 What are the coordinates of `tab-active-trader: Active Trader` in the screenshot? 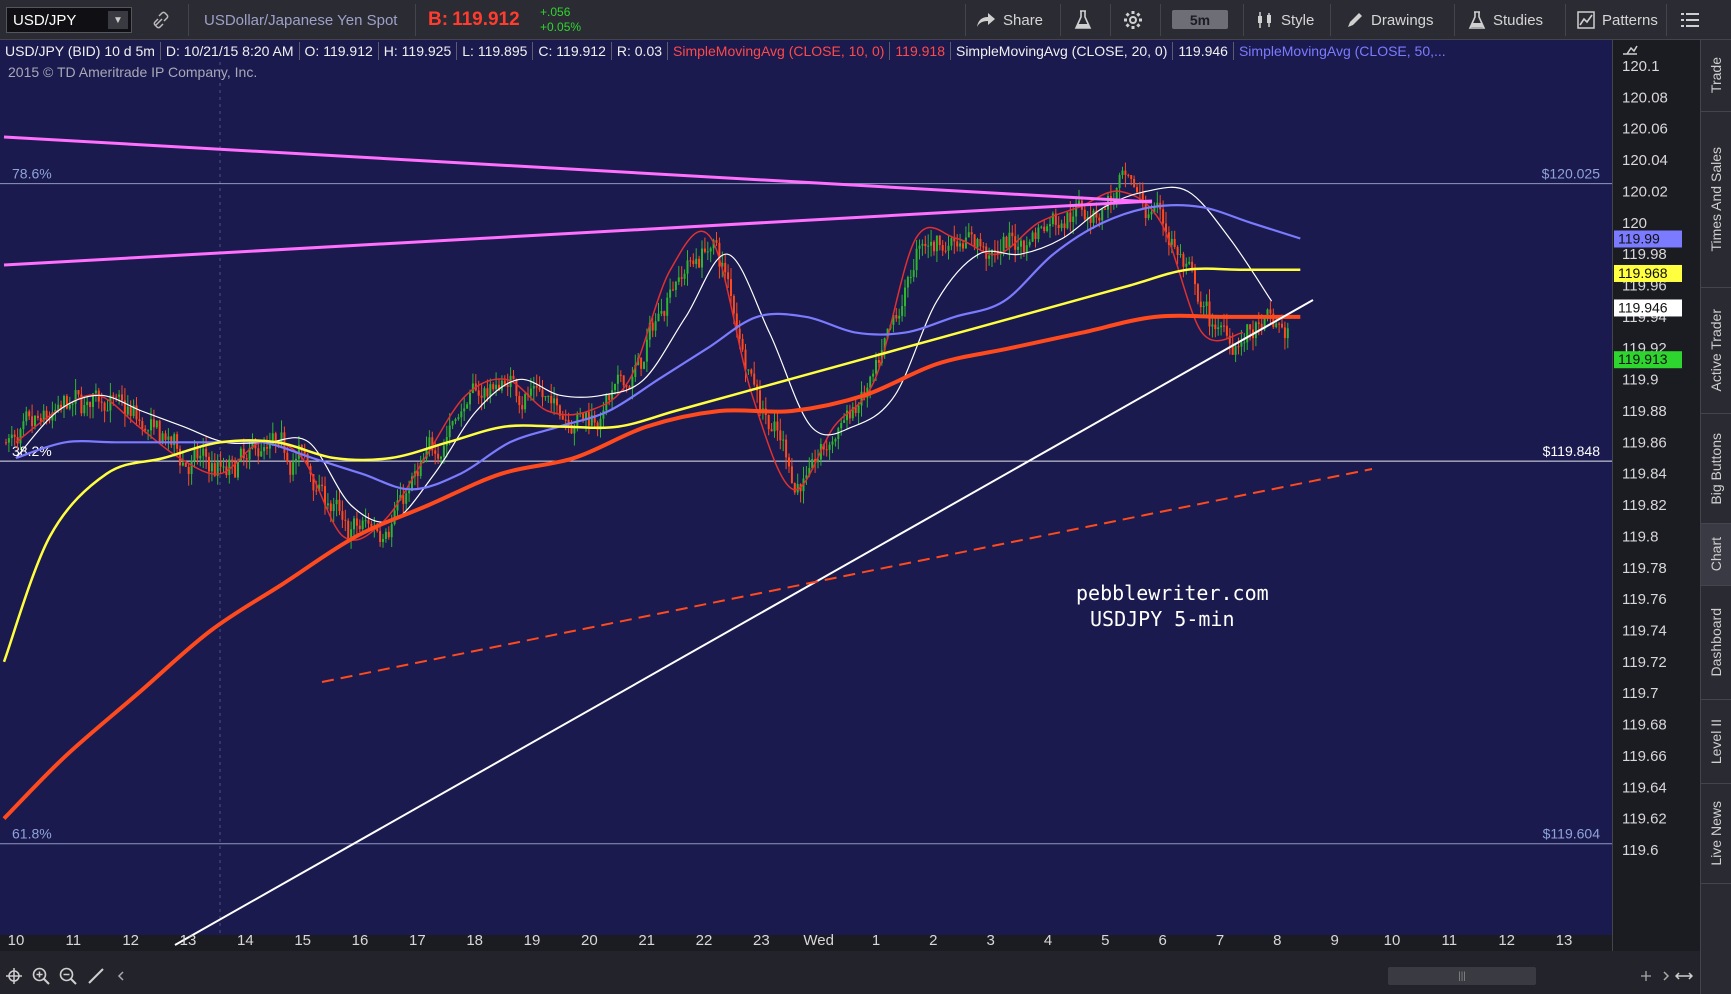 It's located at (1716, 351).